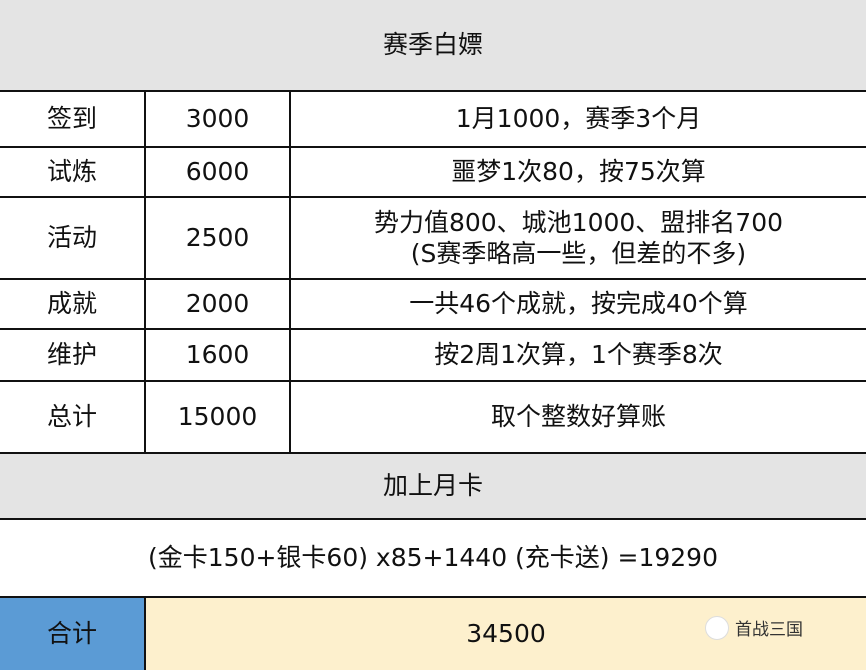 This screenshot has width=866, height=670. I want to click on row-label: 成就, so click(73, 305).